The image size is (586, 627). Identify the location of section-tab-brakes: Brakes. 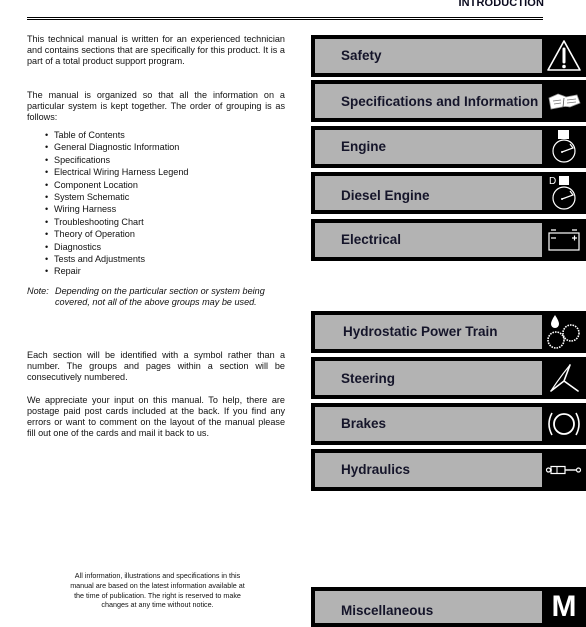
(448, 424).